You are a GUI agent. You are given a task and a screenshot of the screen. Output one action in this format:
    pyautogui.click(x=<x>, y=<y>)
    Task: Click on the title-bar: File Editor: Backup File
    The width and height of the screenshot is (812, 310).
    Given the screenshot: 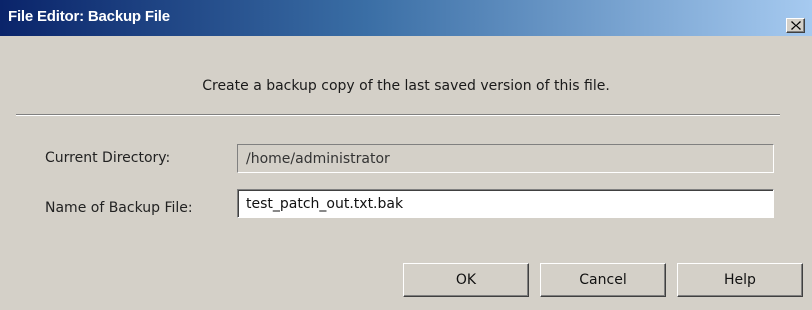 What is the action you would take?
    pyautogui.click(x=406, y=18)
    